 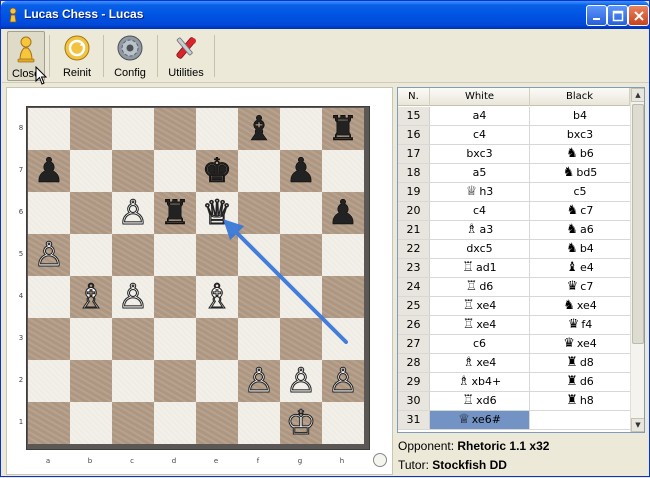 What do you see at coordinates (301, 339) in the screenshot?
I see `square-g3` at bounding box center [301, 339].